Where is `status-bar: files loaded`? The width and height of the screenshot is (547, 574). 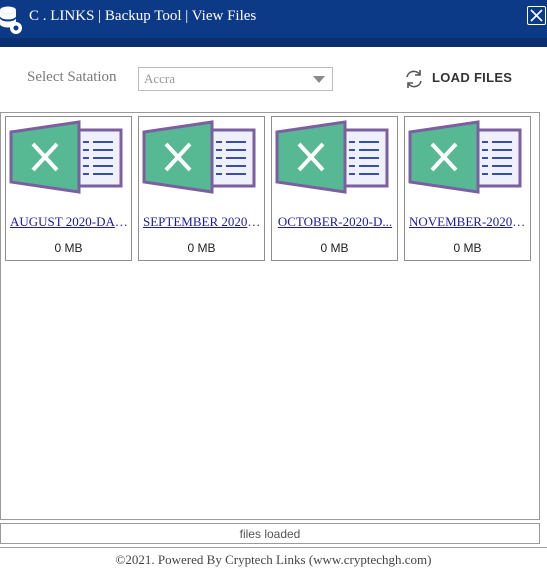
status-bar: files loaded is located at coordinates (270, 533).